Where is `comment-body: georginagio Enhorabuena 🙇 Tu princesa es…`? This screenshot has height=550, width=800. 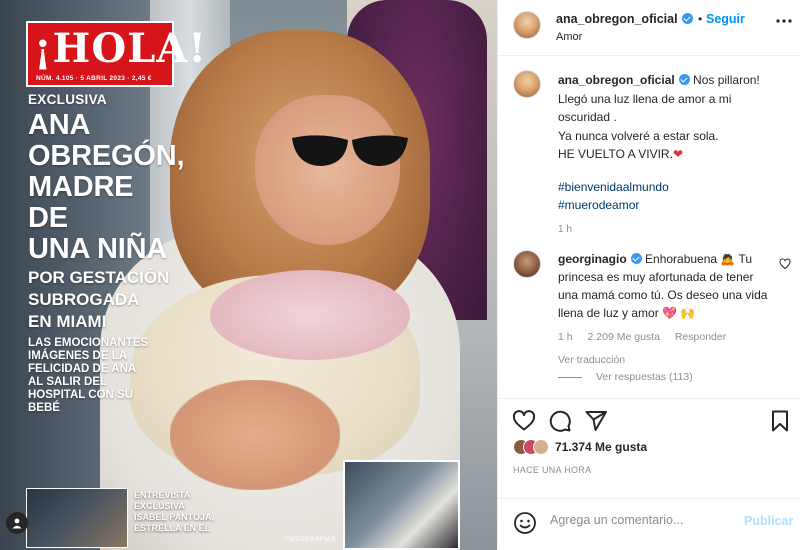
comment-body: georginagio Enhorabuena 🙇 Tu princesa es… is located at coordinates (665, 309).